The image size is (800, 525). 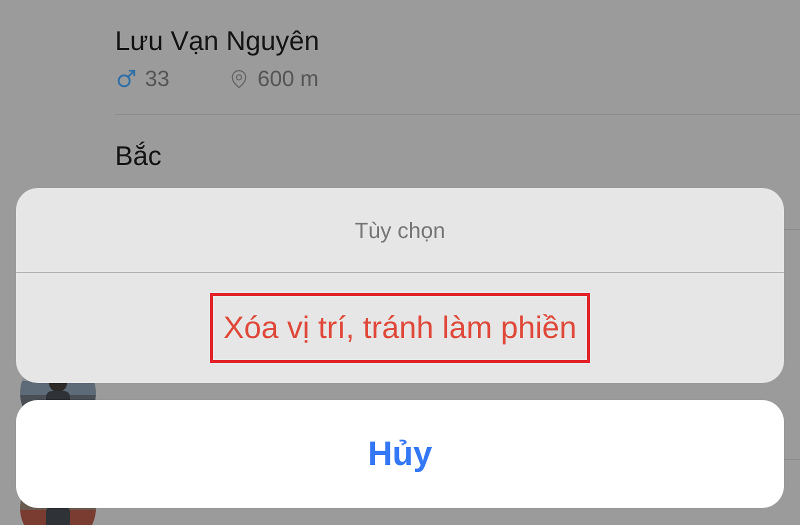 I want to click on sheet-title: Tùy chọn, so click(x=400, y=230).